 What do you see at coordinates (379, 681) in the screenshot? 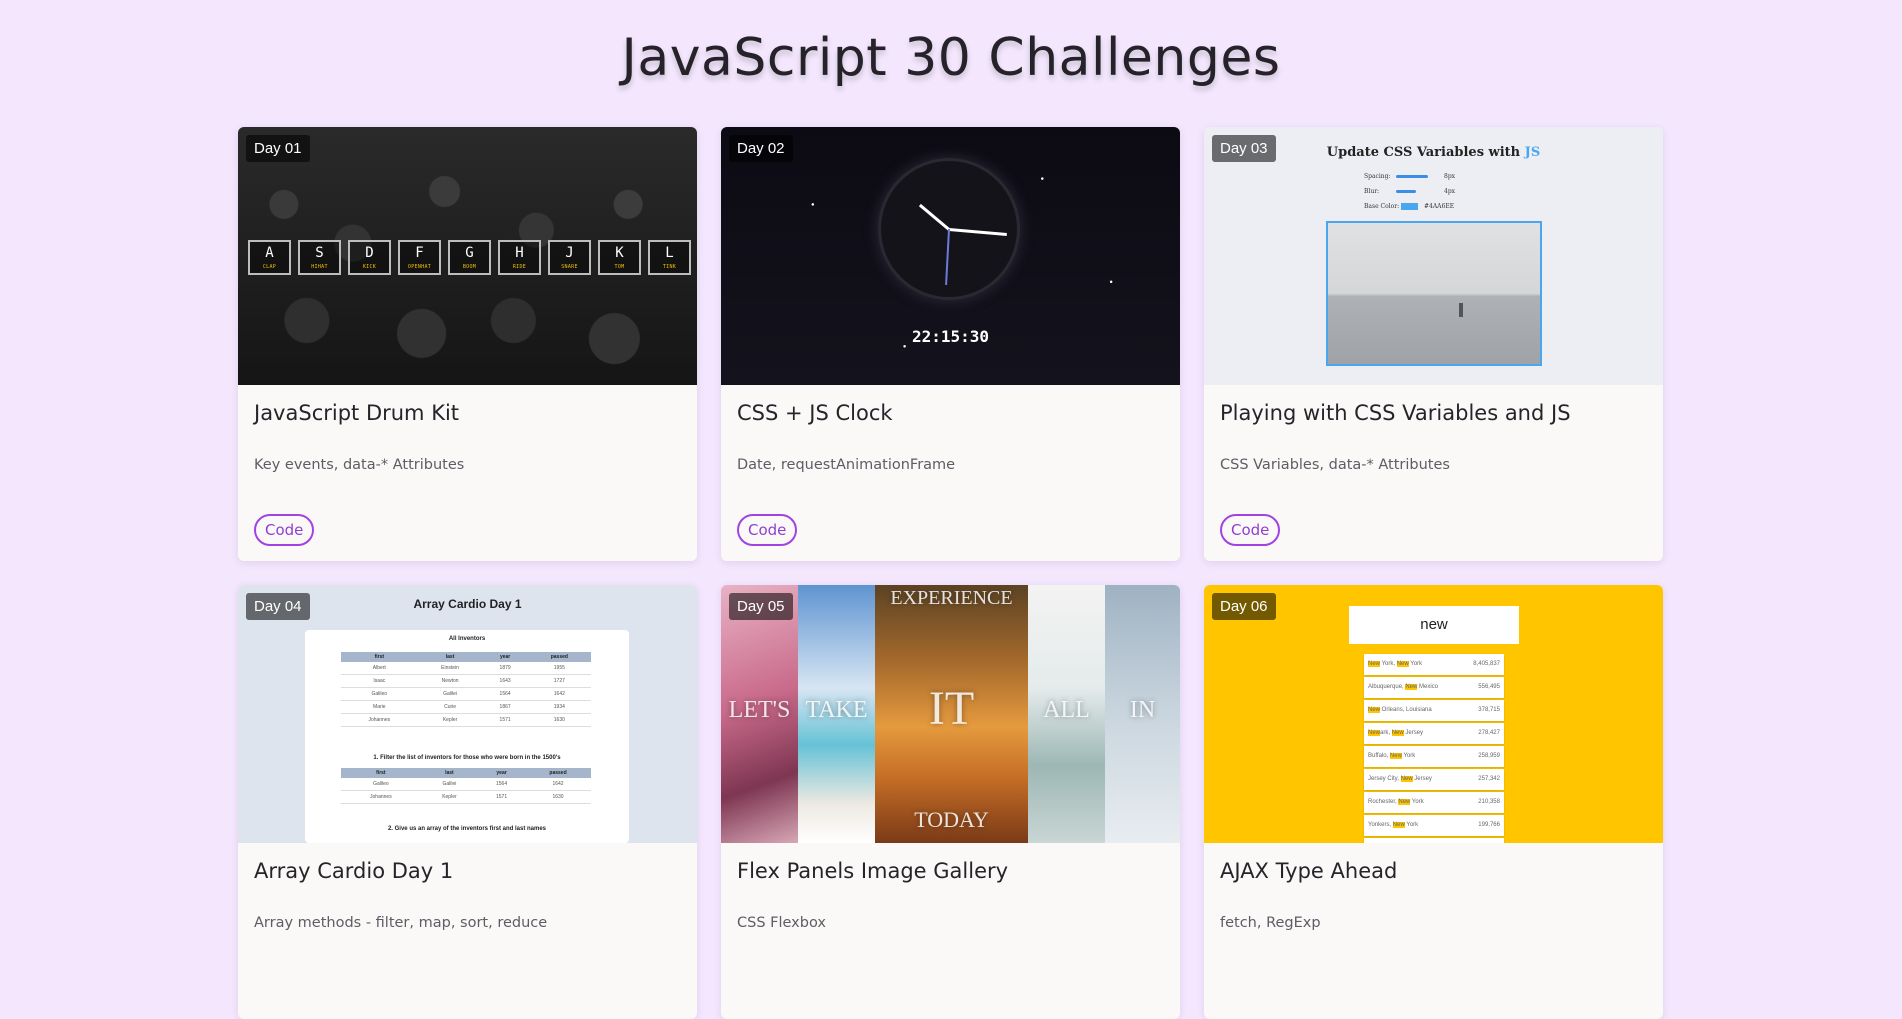
I see `table-cell: Isaac` at bounding box center [379, 681].